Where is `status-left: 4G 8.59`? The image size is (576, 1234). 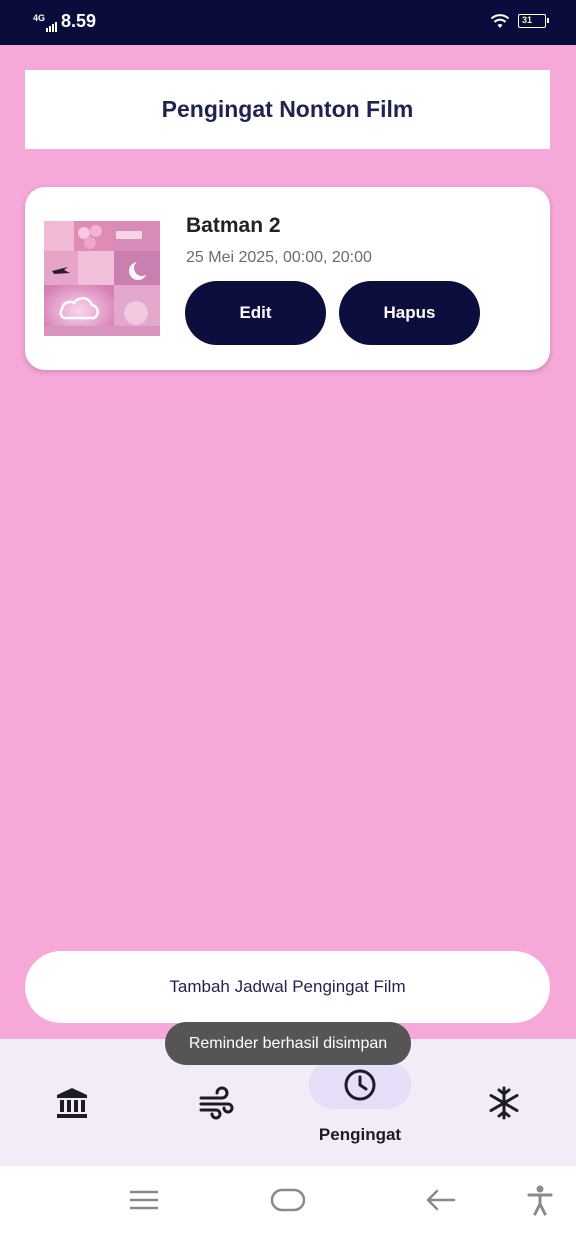 status-left: 4G 8.59 is located at coordinates (64, 21).